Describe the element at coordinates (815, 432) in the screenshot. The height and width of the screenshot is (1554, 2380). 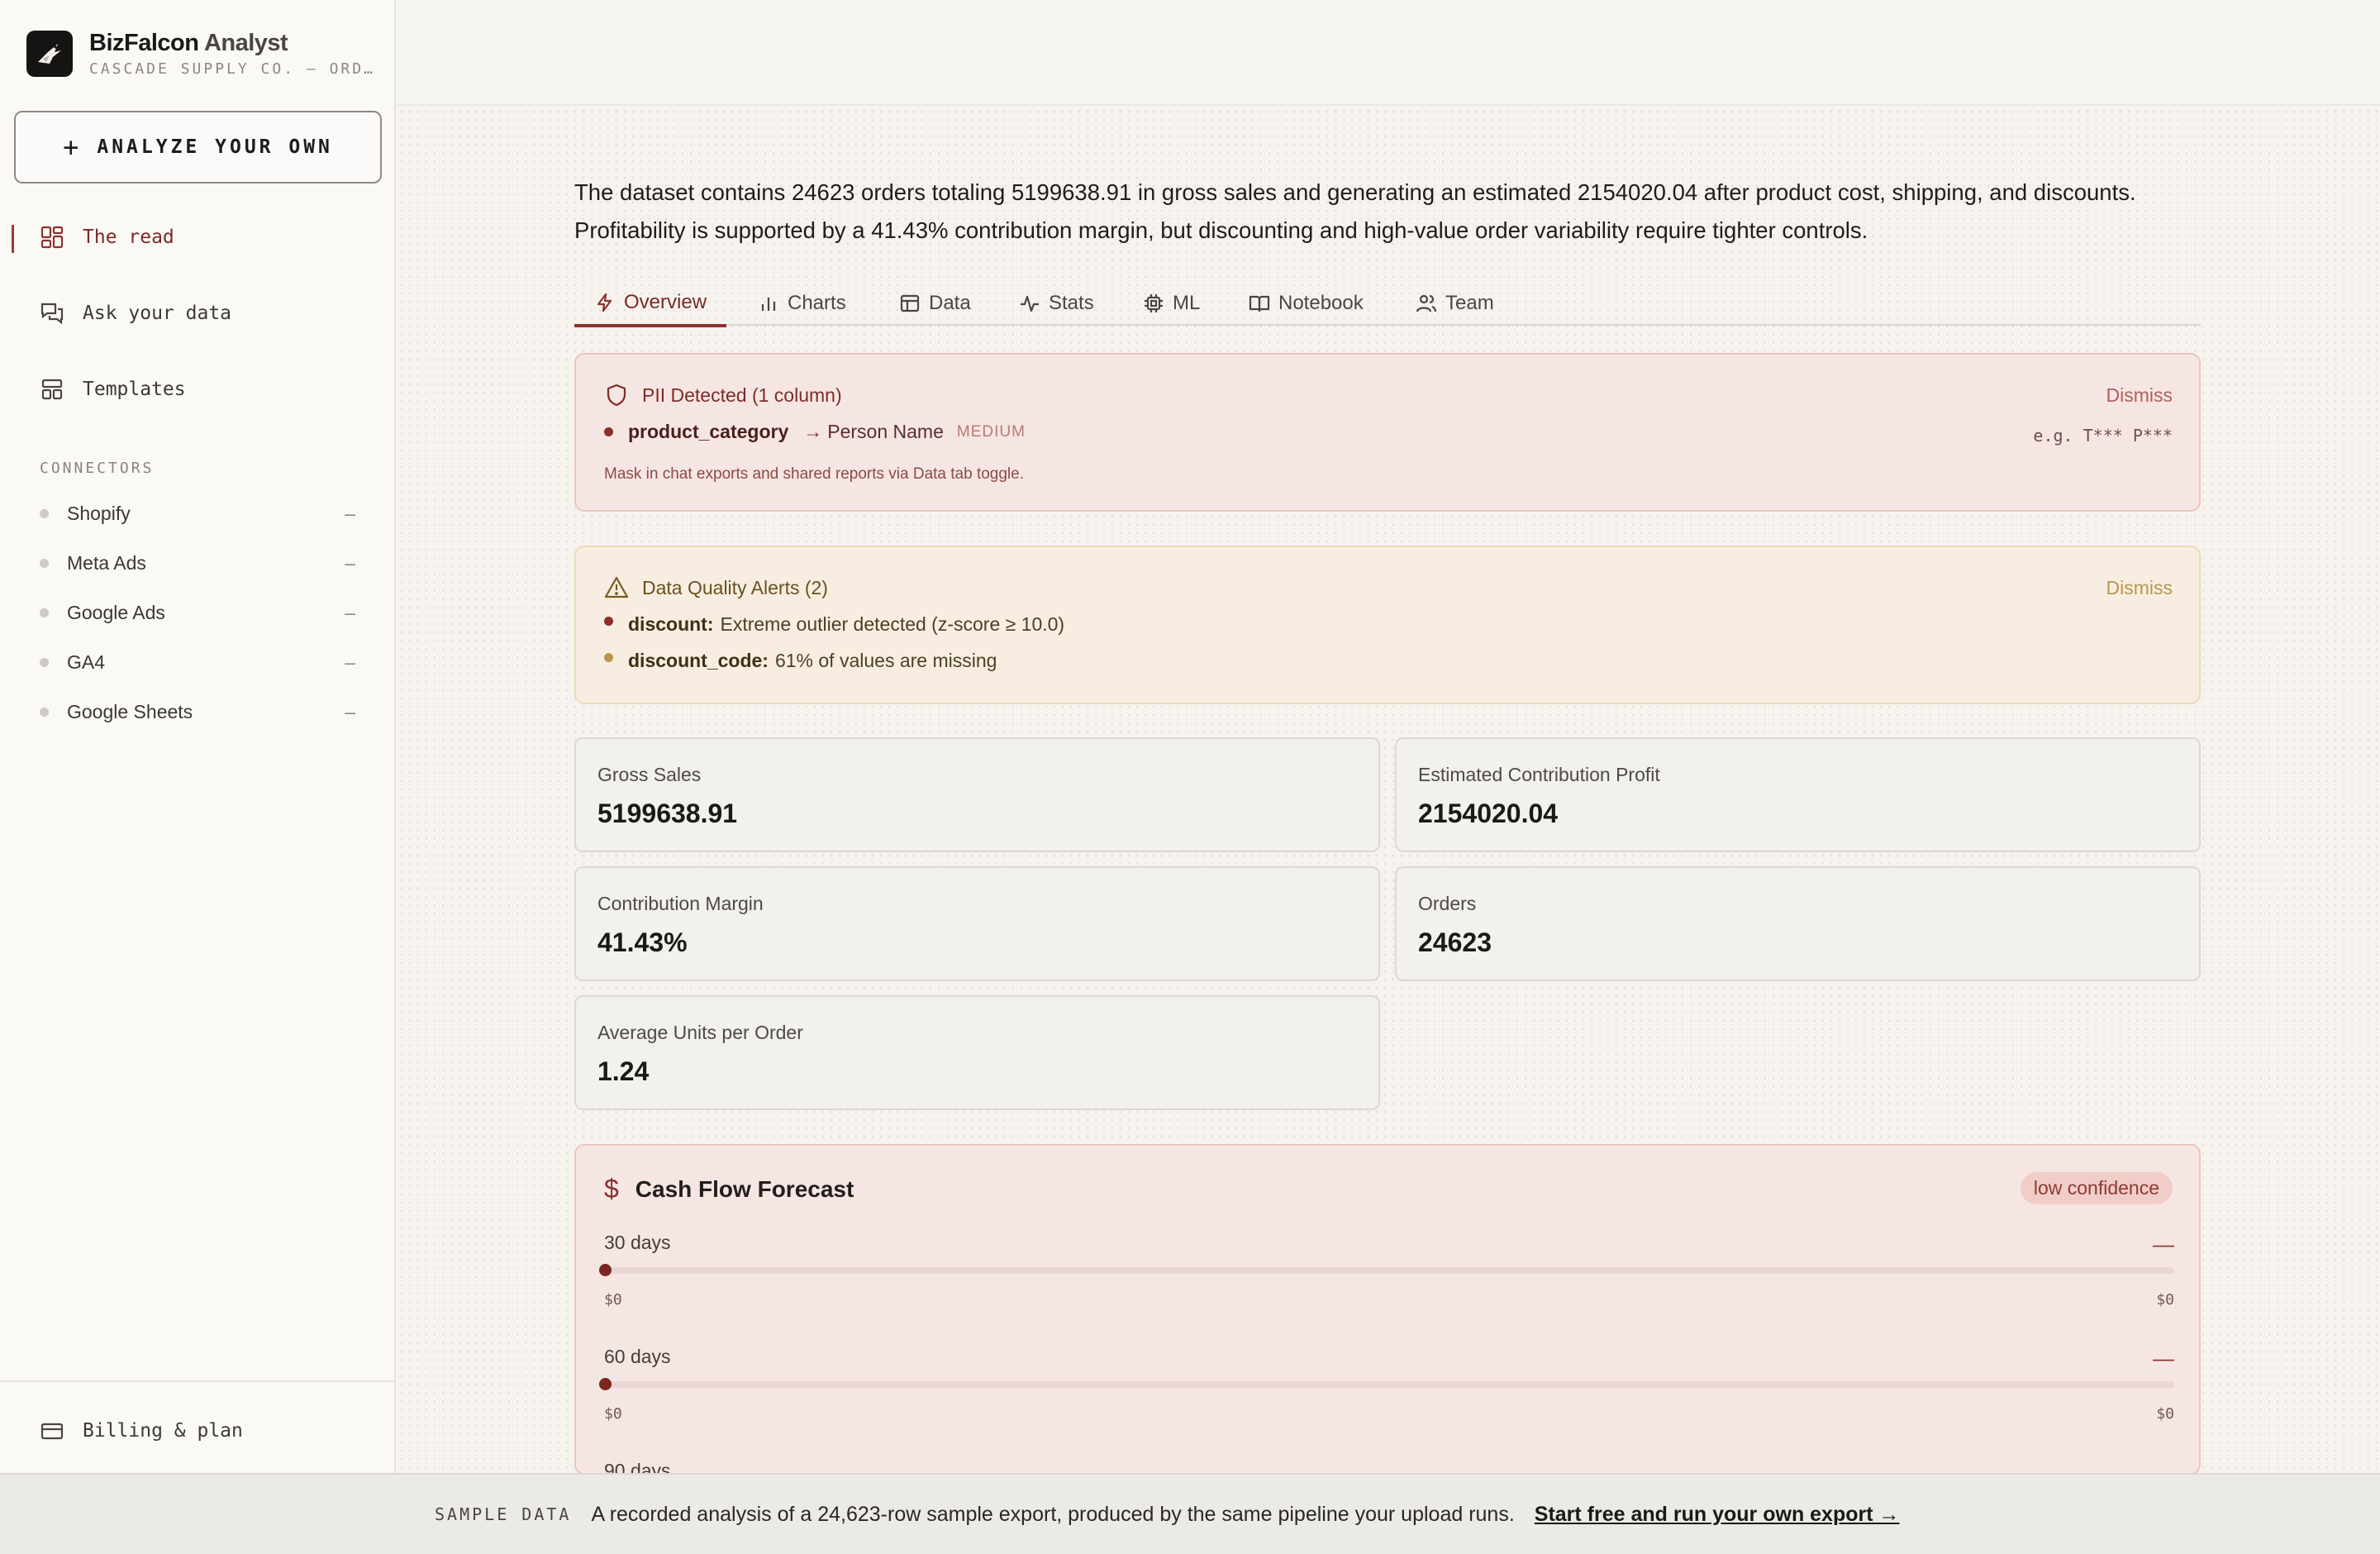
I see `pii-column-row: product_category → Person Name MEDIUM` at that location.